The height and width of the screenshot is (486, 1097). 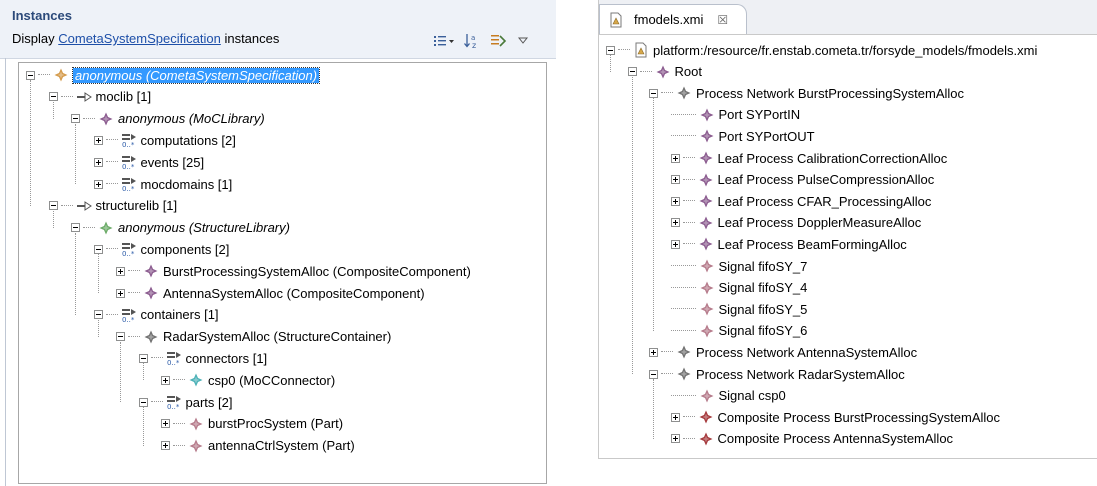 What do you see at coordinates (270, 293) in the screenshot?
I see `tree-item: AntennaSystemAlloc (CompositeComponent)` at bounding box center [270, 293].